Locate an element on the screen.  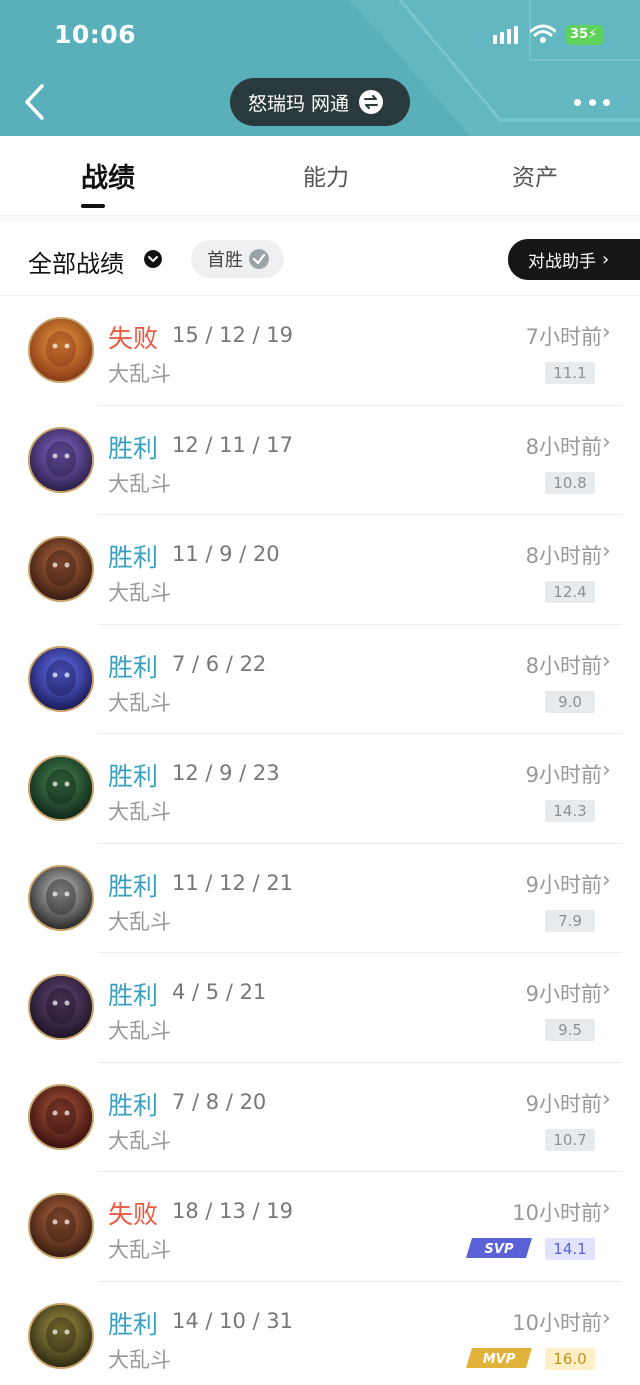
match-kda: 18 / 13 / 19 is located at coordinates (233, 1211).